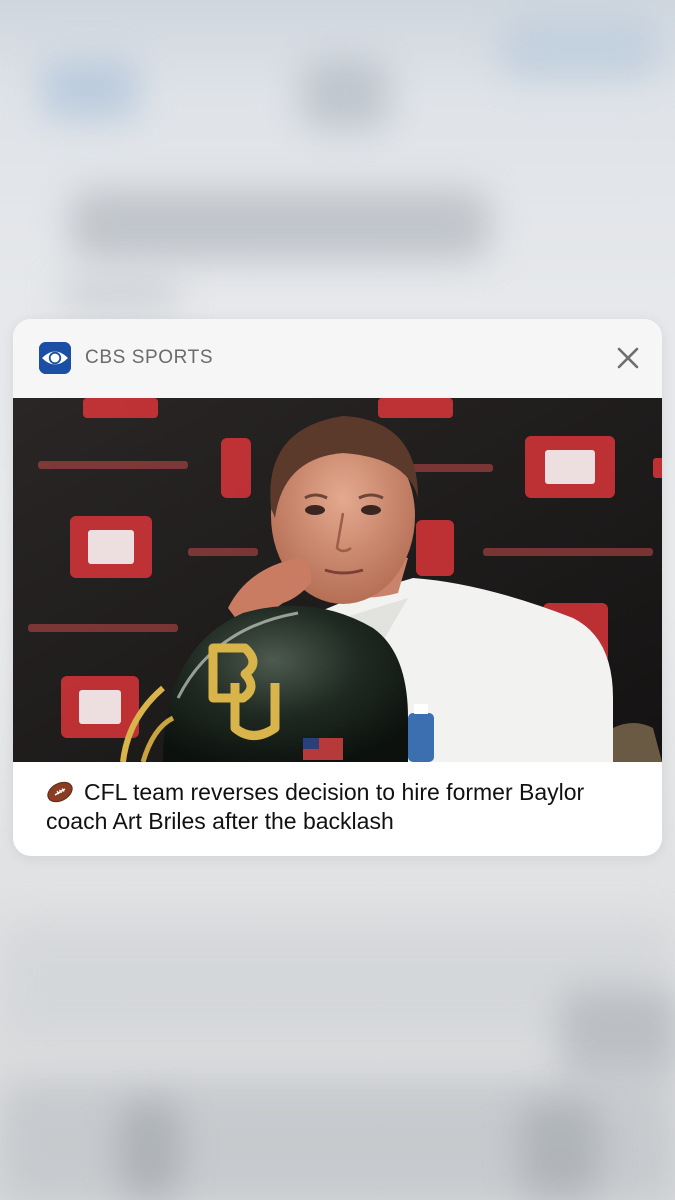  I want to click on cbs-eye-icon, so click(55, 358).